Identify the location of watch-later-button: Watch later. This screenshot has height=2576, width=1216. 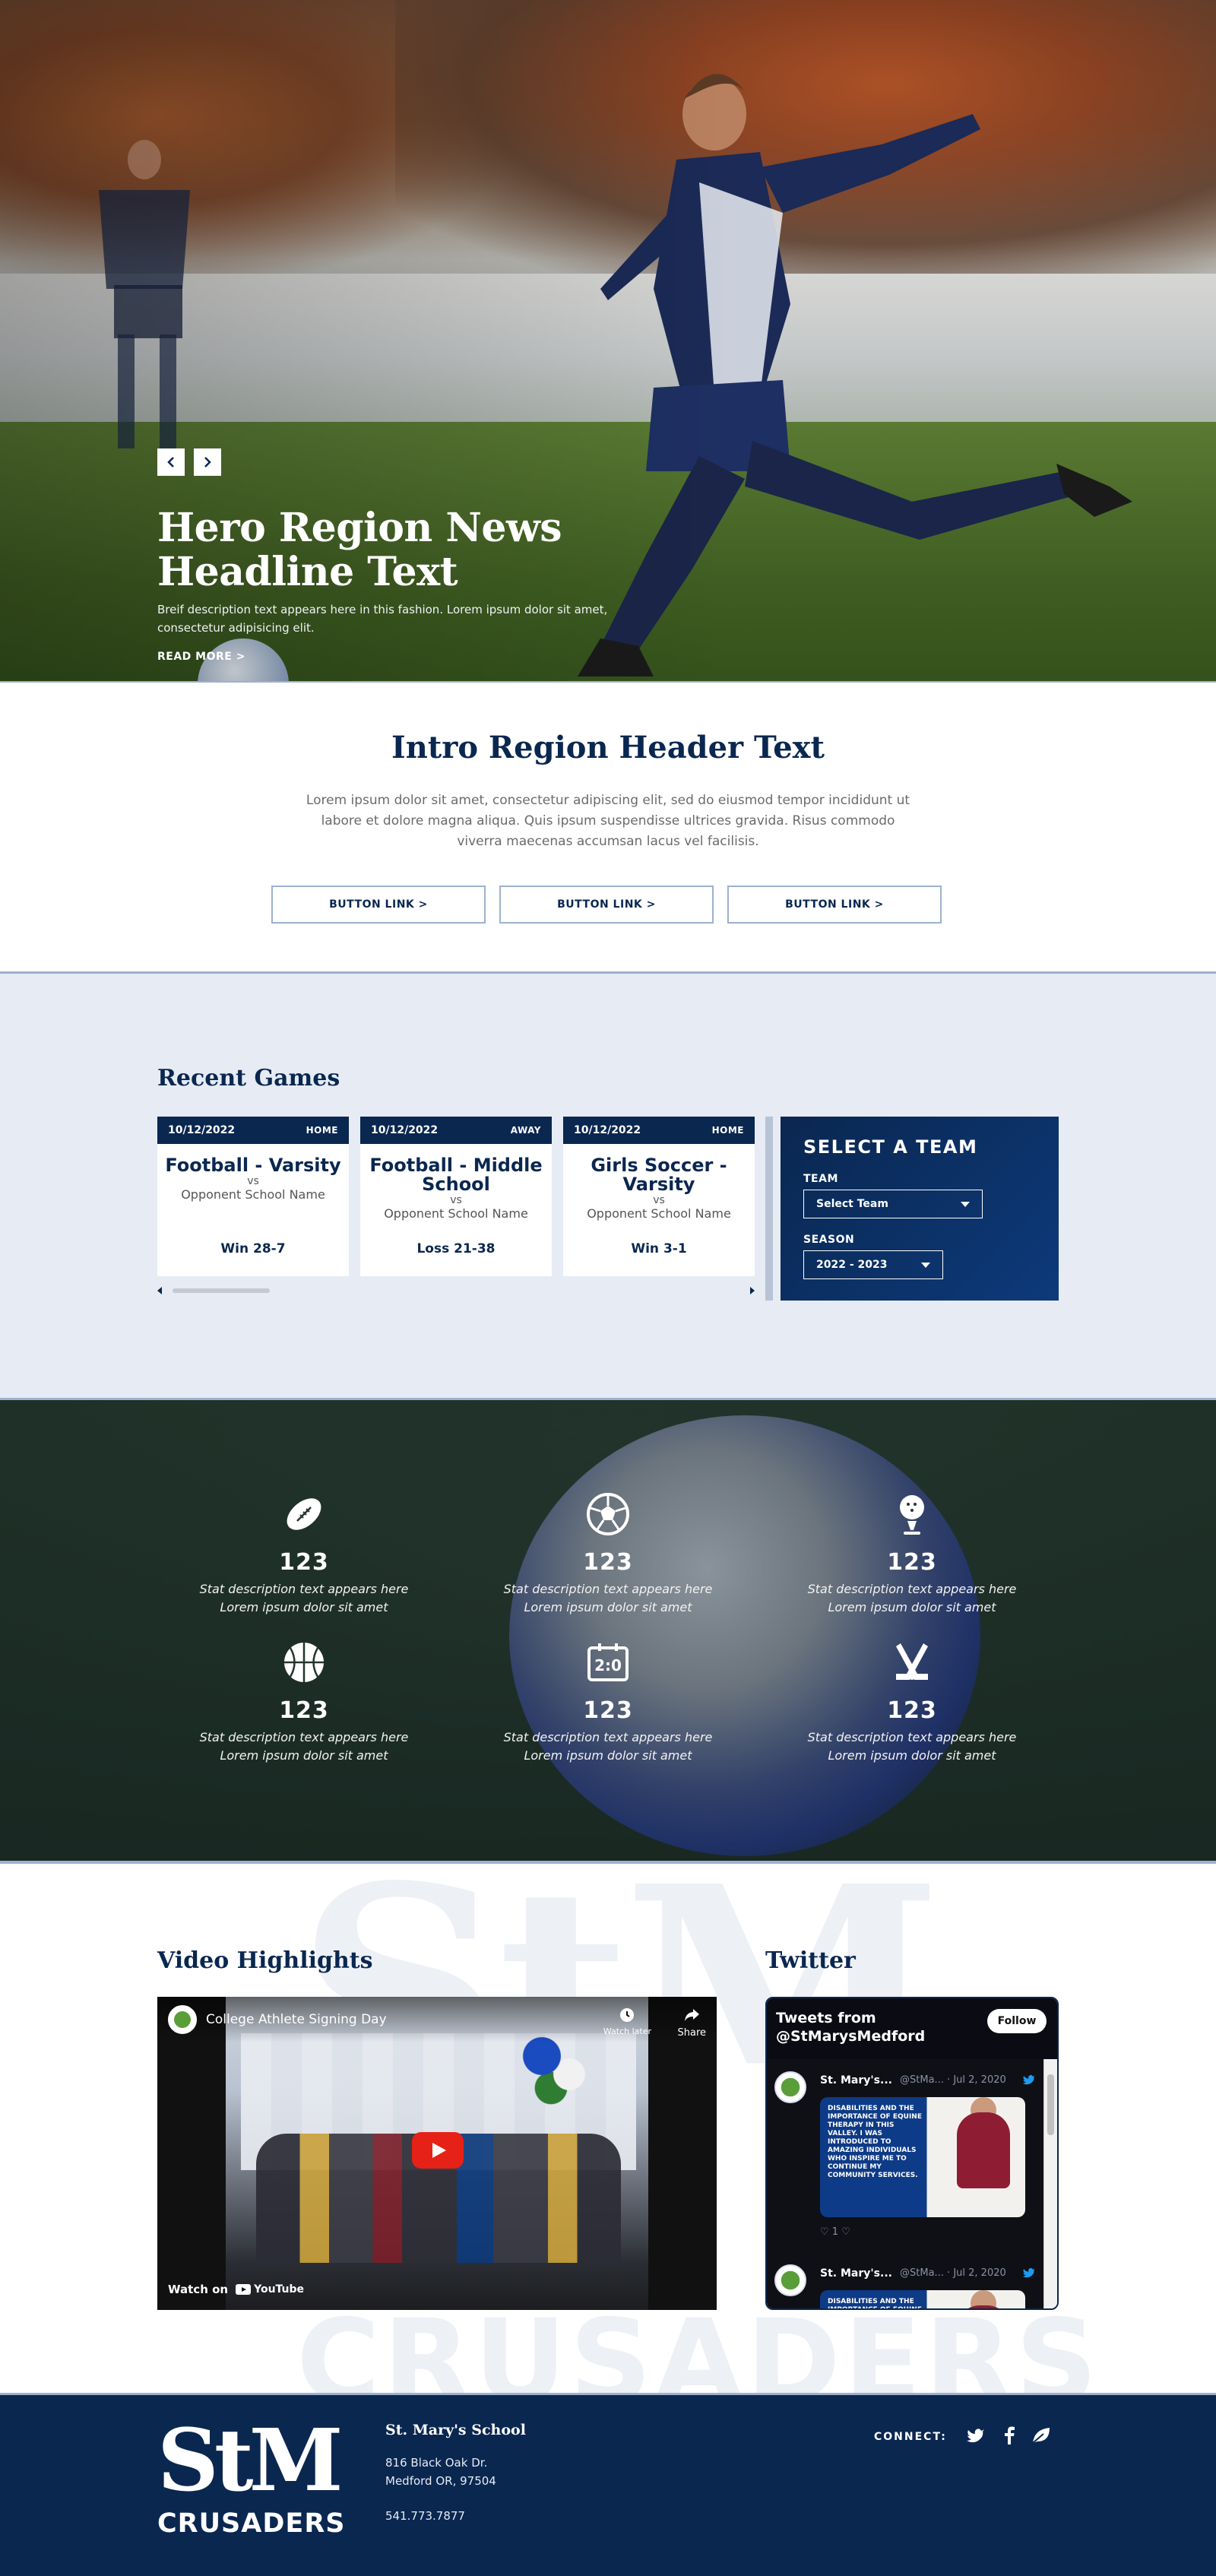
(627, 2021).